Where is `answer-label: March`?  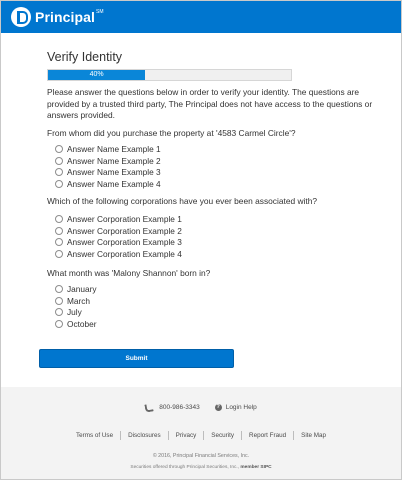 answer-label: March is located at coordinates (79, 300).